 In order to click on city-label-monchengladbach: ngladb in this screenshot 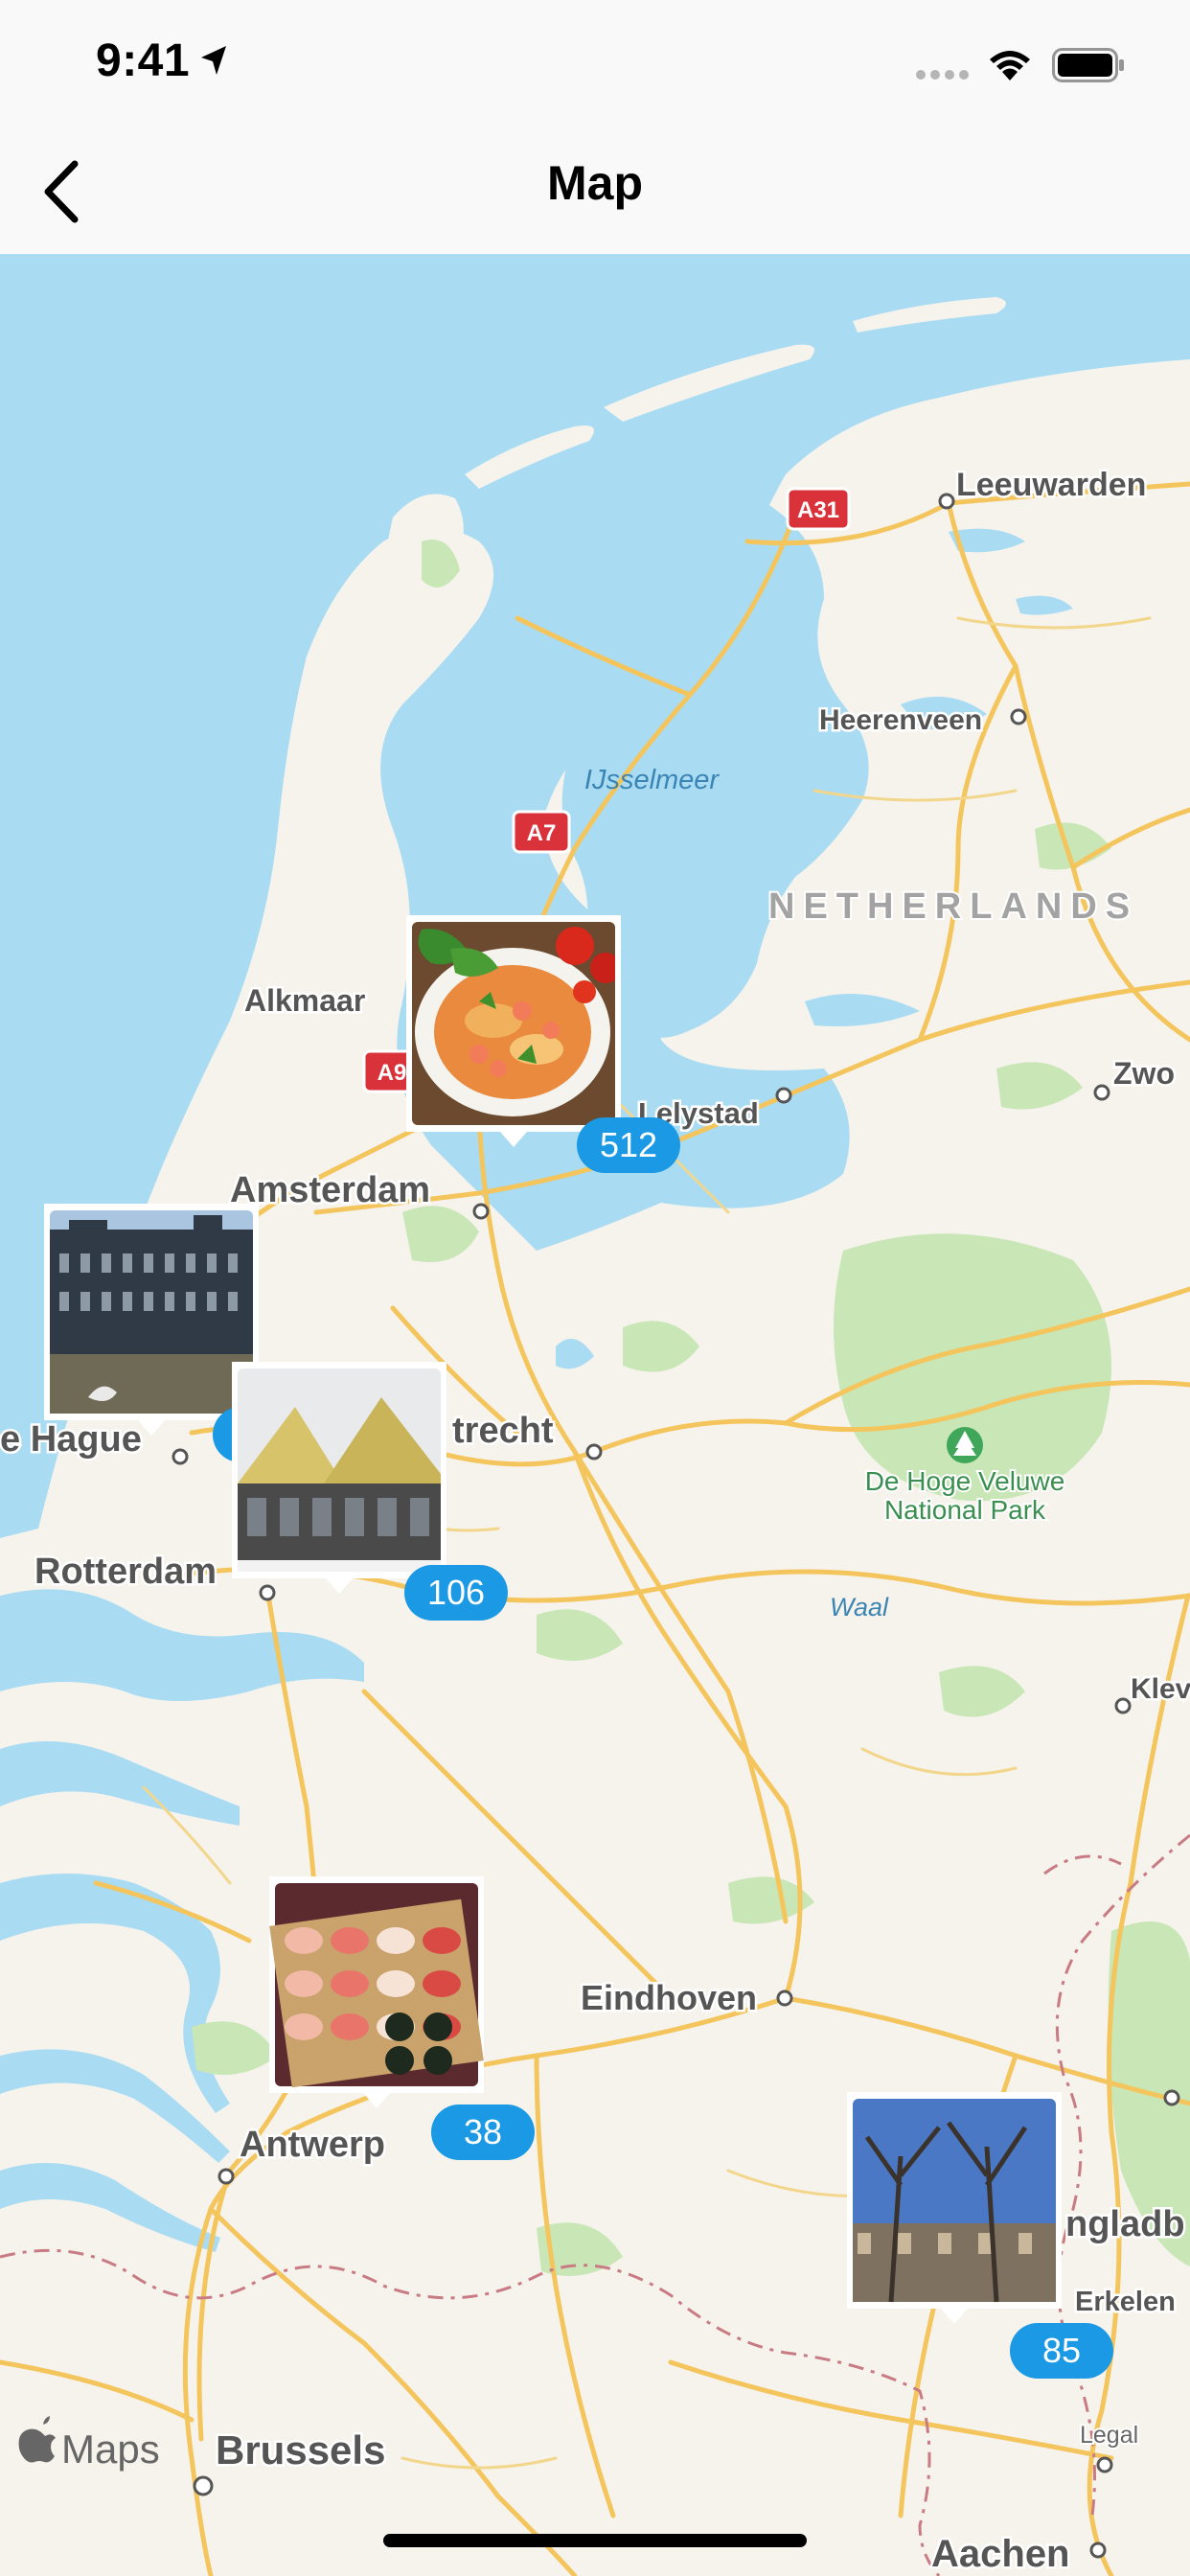, I will do `click(1125, 2224)`.